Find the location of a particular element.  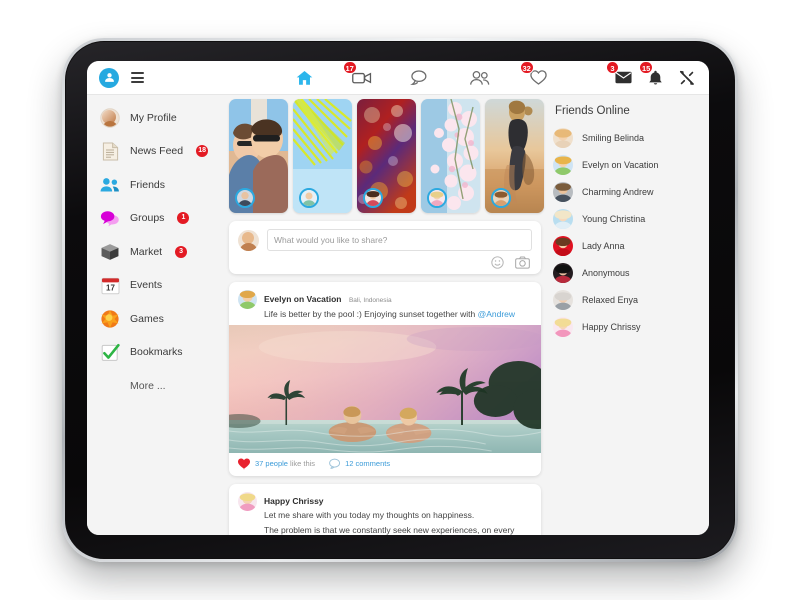

story-bokeh-lights is located at coordinates (386, 156).